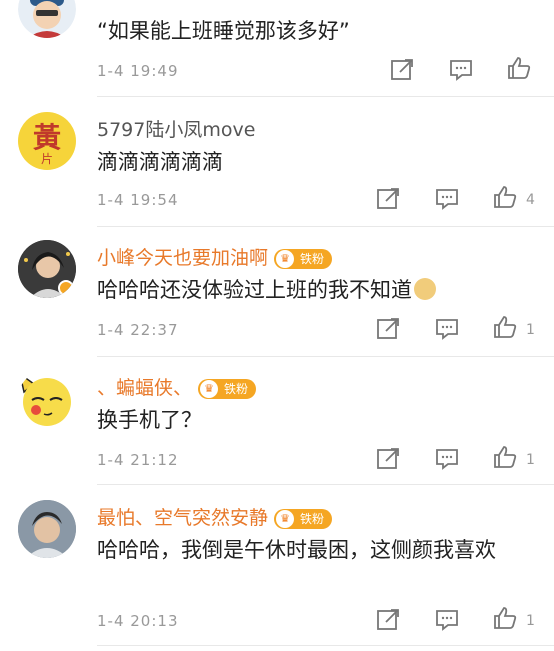  Describe the element at coordinates (138, 200) in the screenshot. I see `comment-time: 1-4 19:54` at that location.